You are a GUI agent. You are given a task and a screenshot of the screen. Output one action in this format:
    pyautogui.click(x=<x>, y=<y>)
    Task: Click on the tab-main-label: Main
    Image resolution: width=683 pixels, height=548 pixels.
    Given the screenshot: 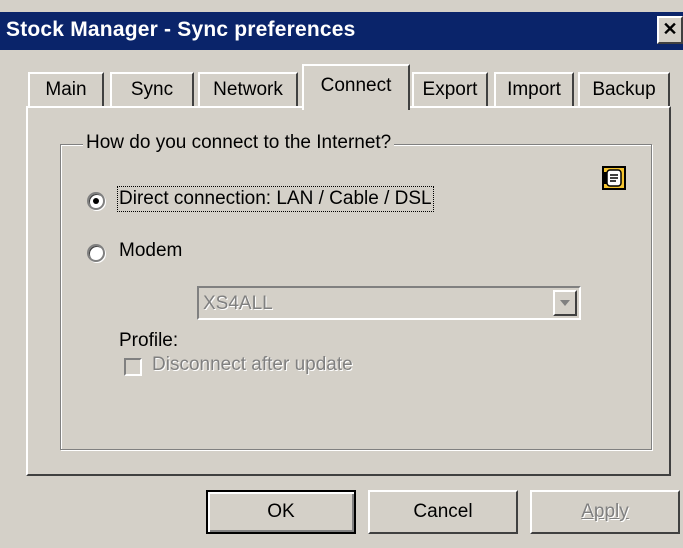 What is the action you would take?
    pyautogui.click(x=66, y=89)
    